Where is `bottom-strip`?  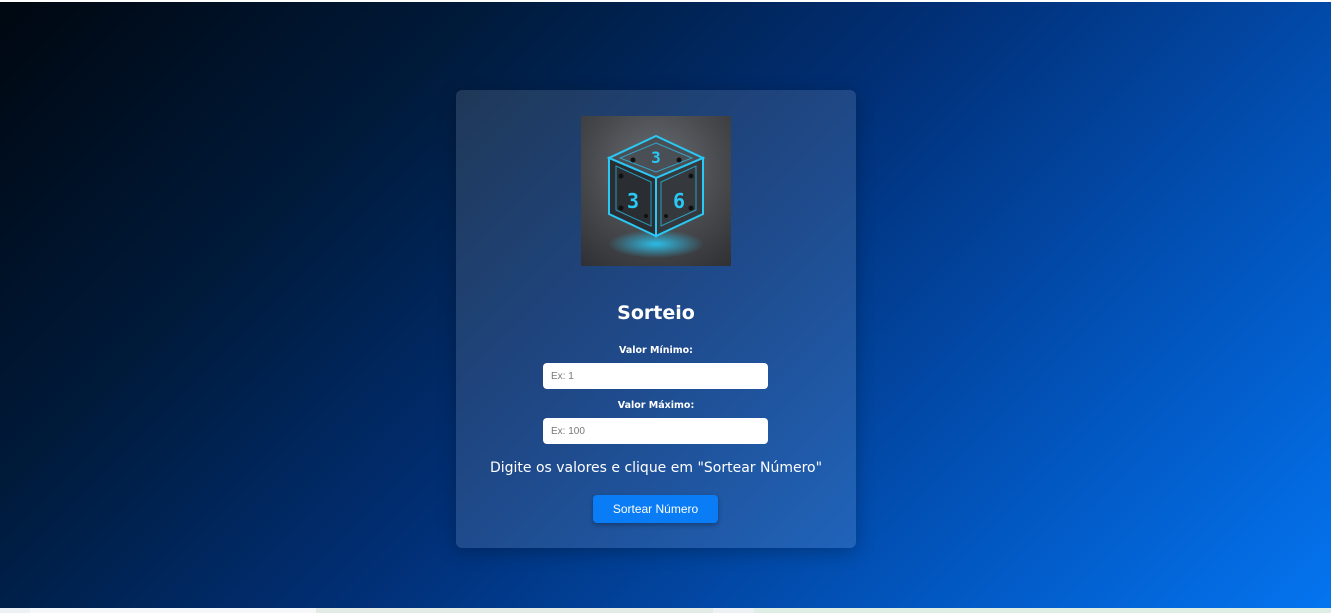 bottom-strip is located at coordinates (665, 610).